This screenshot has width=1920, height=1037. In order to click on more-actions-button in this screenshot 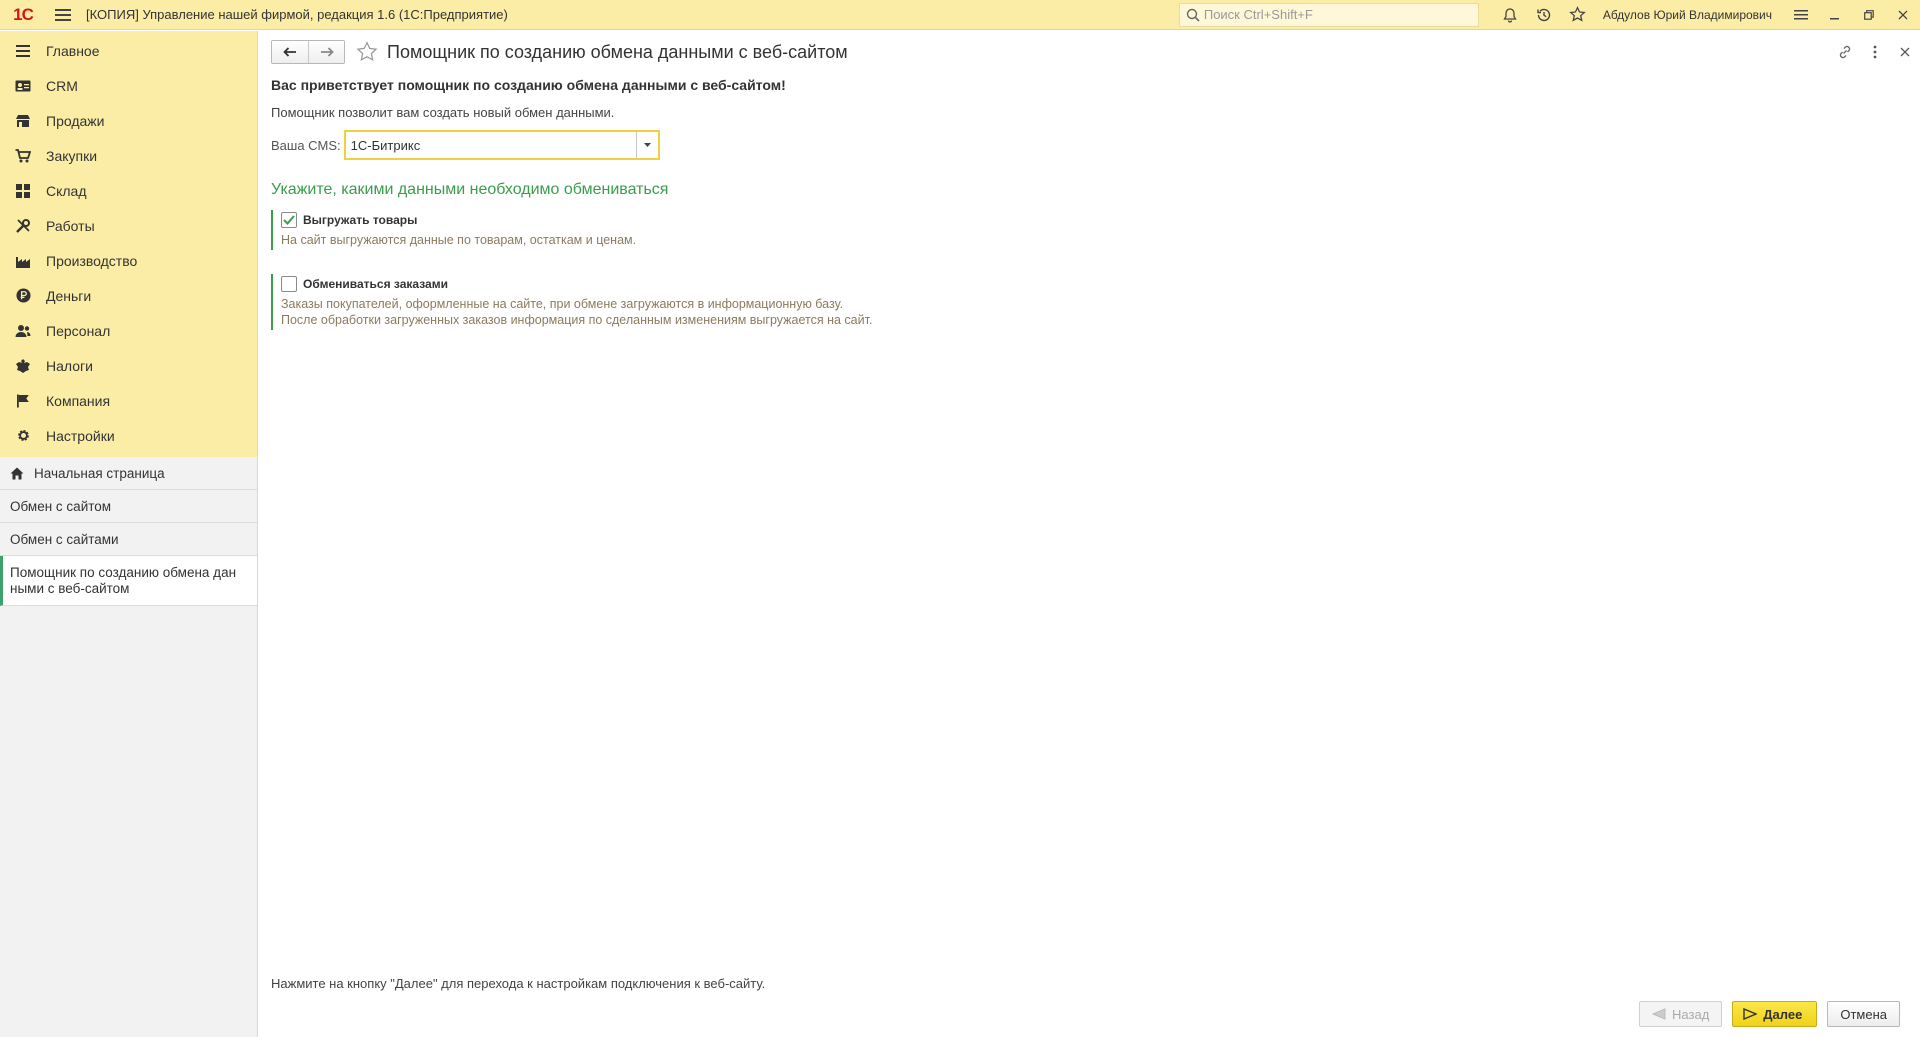, I will do `click(1875, 52)`.